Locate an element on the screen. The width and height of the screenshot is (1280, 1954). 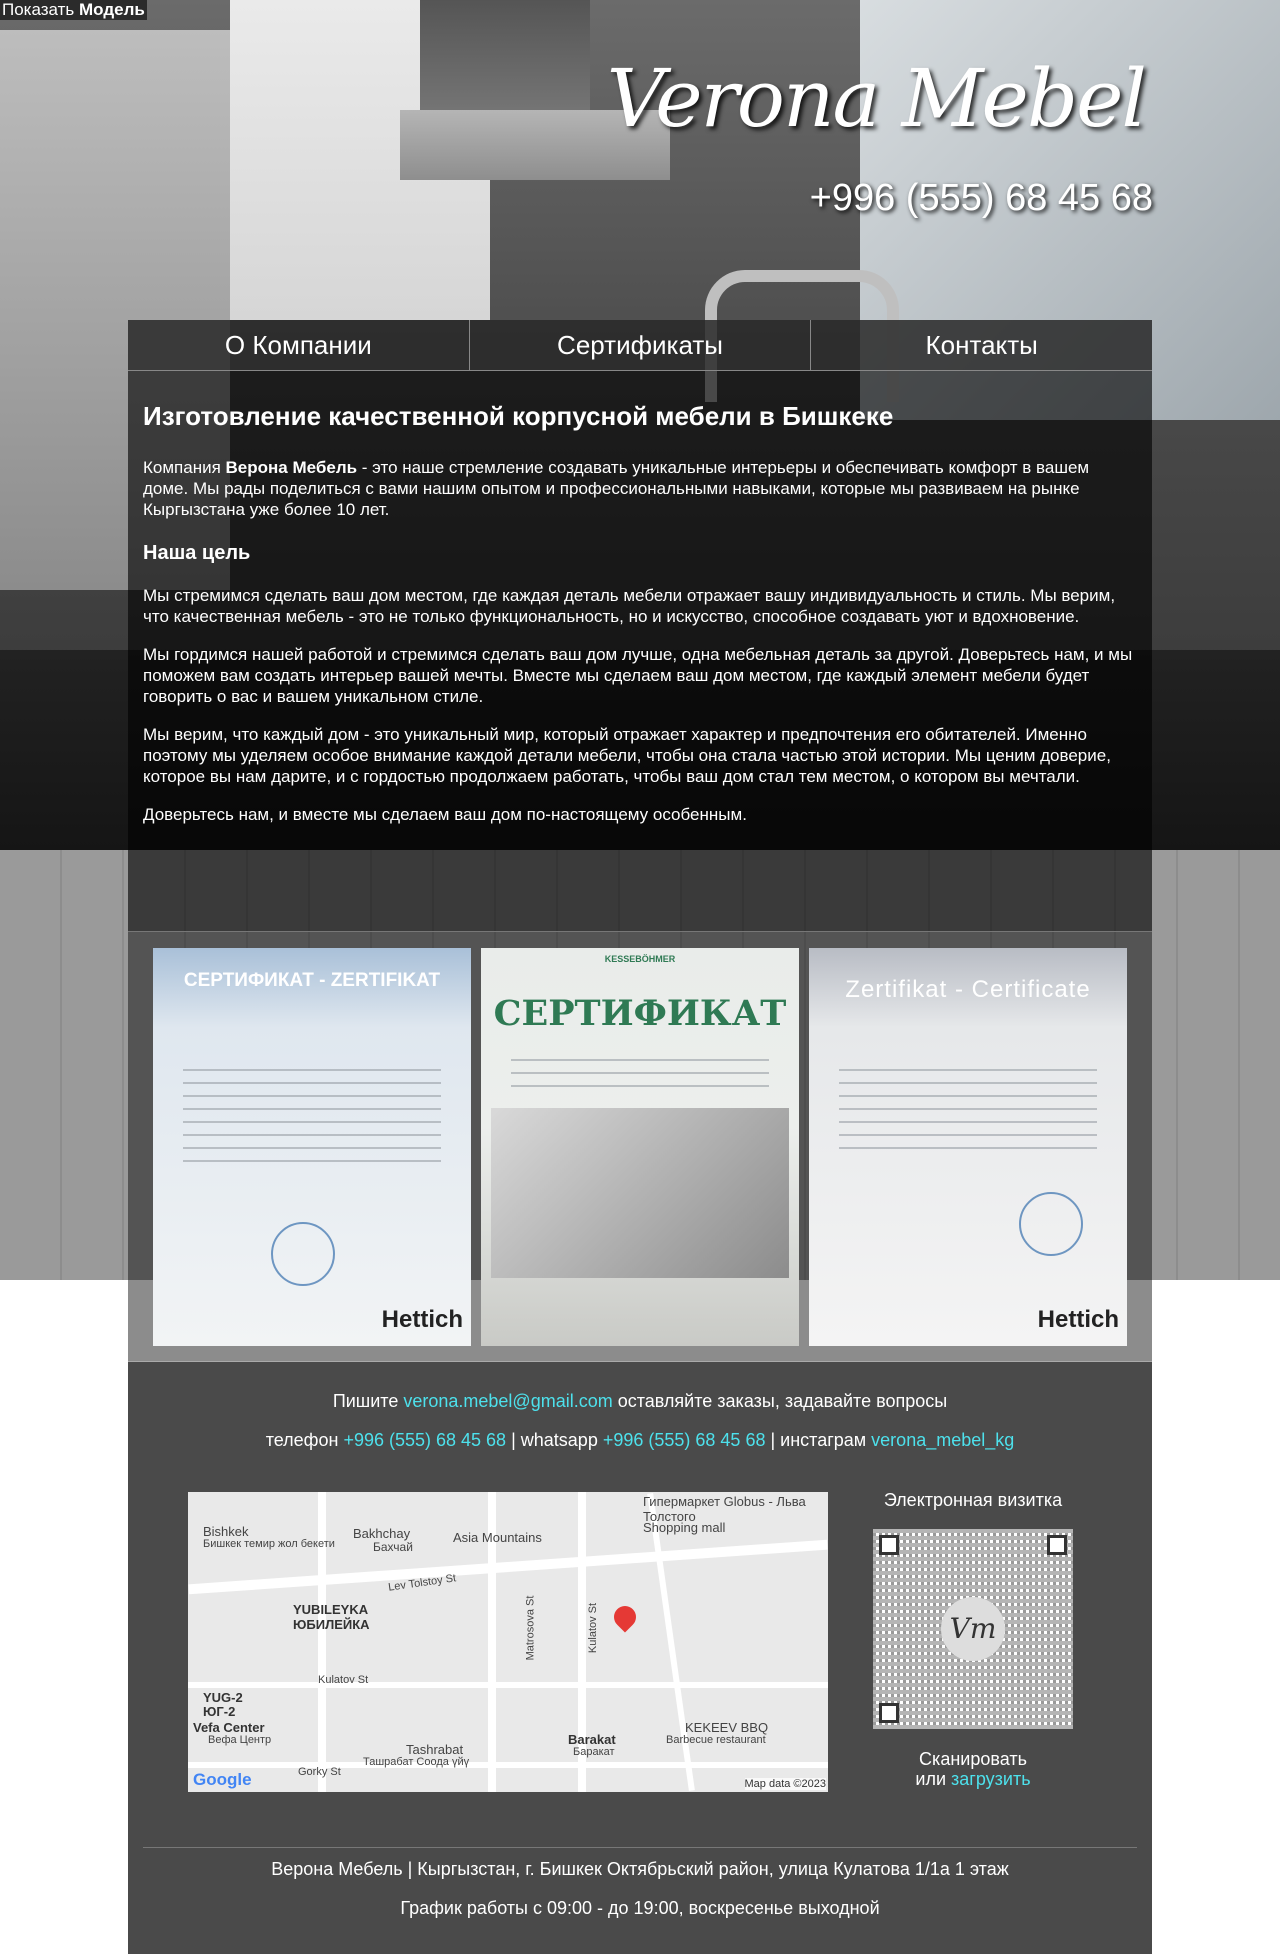
map-attribution: Map data ©2023 is located at coordinates (785, 1784).